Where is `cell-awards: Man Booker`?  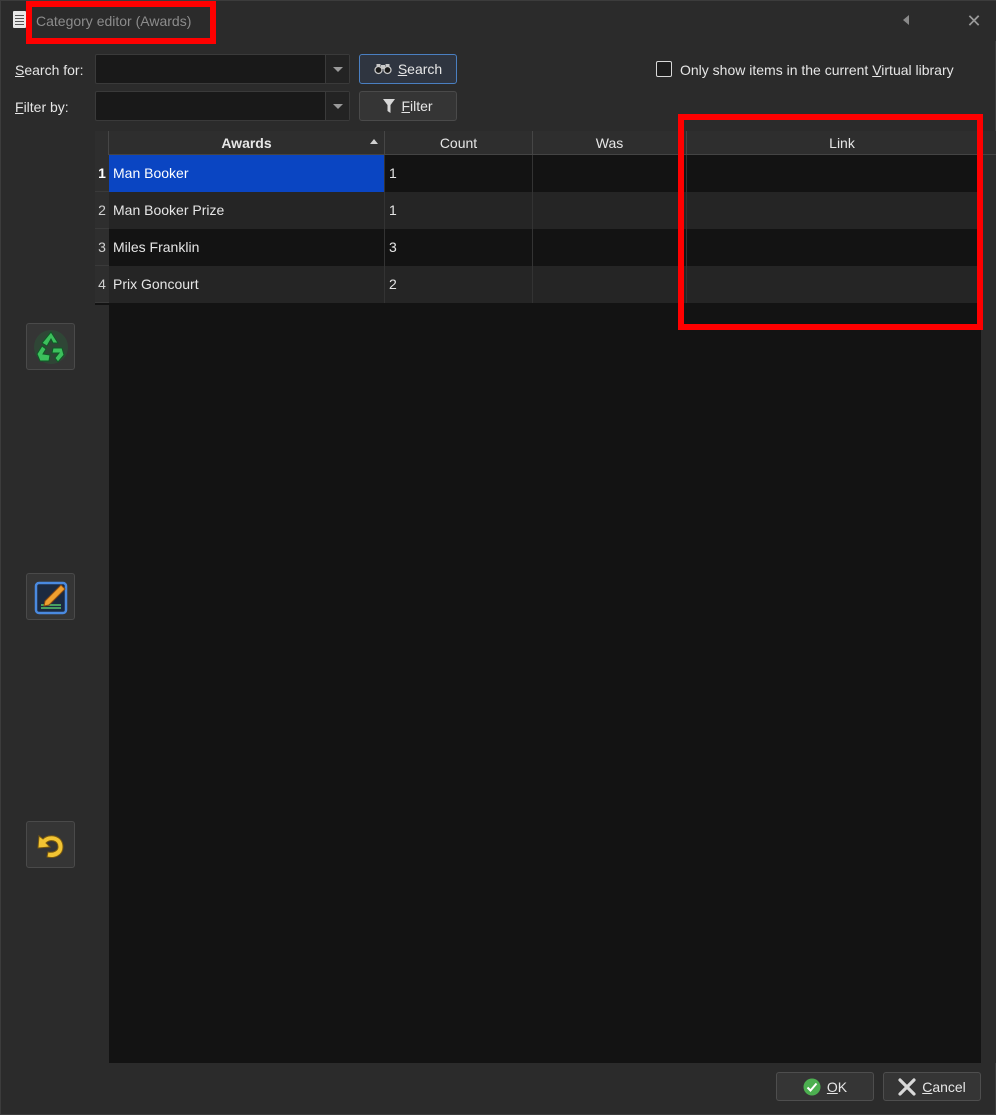 cell-awards: Man Booker is located at coordinates (247, 173).